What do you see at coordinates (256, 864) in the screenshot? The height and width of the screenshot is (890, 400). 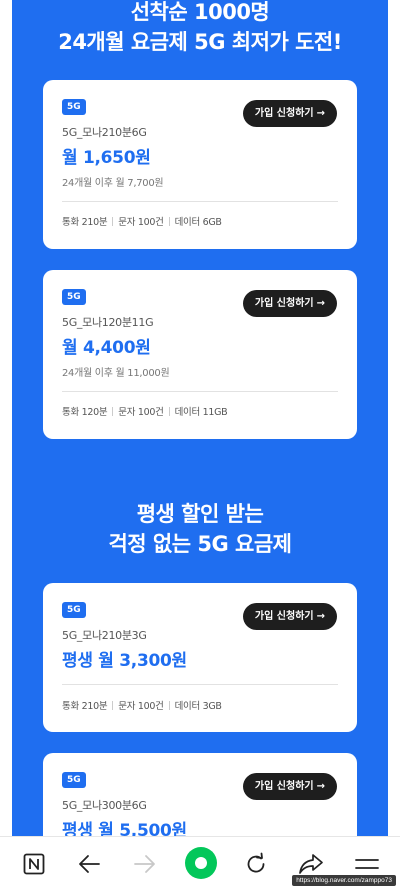 I see `refresh-icon` at bounding box center [256, 864].